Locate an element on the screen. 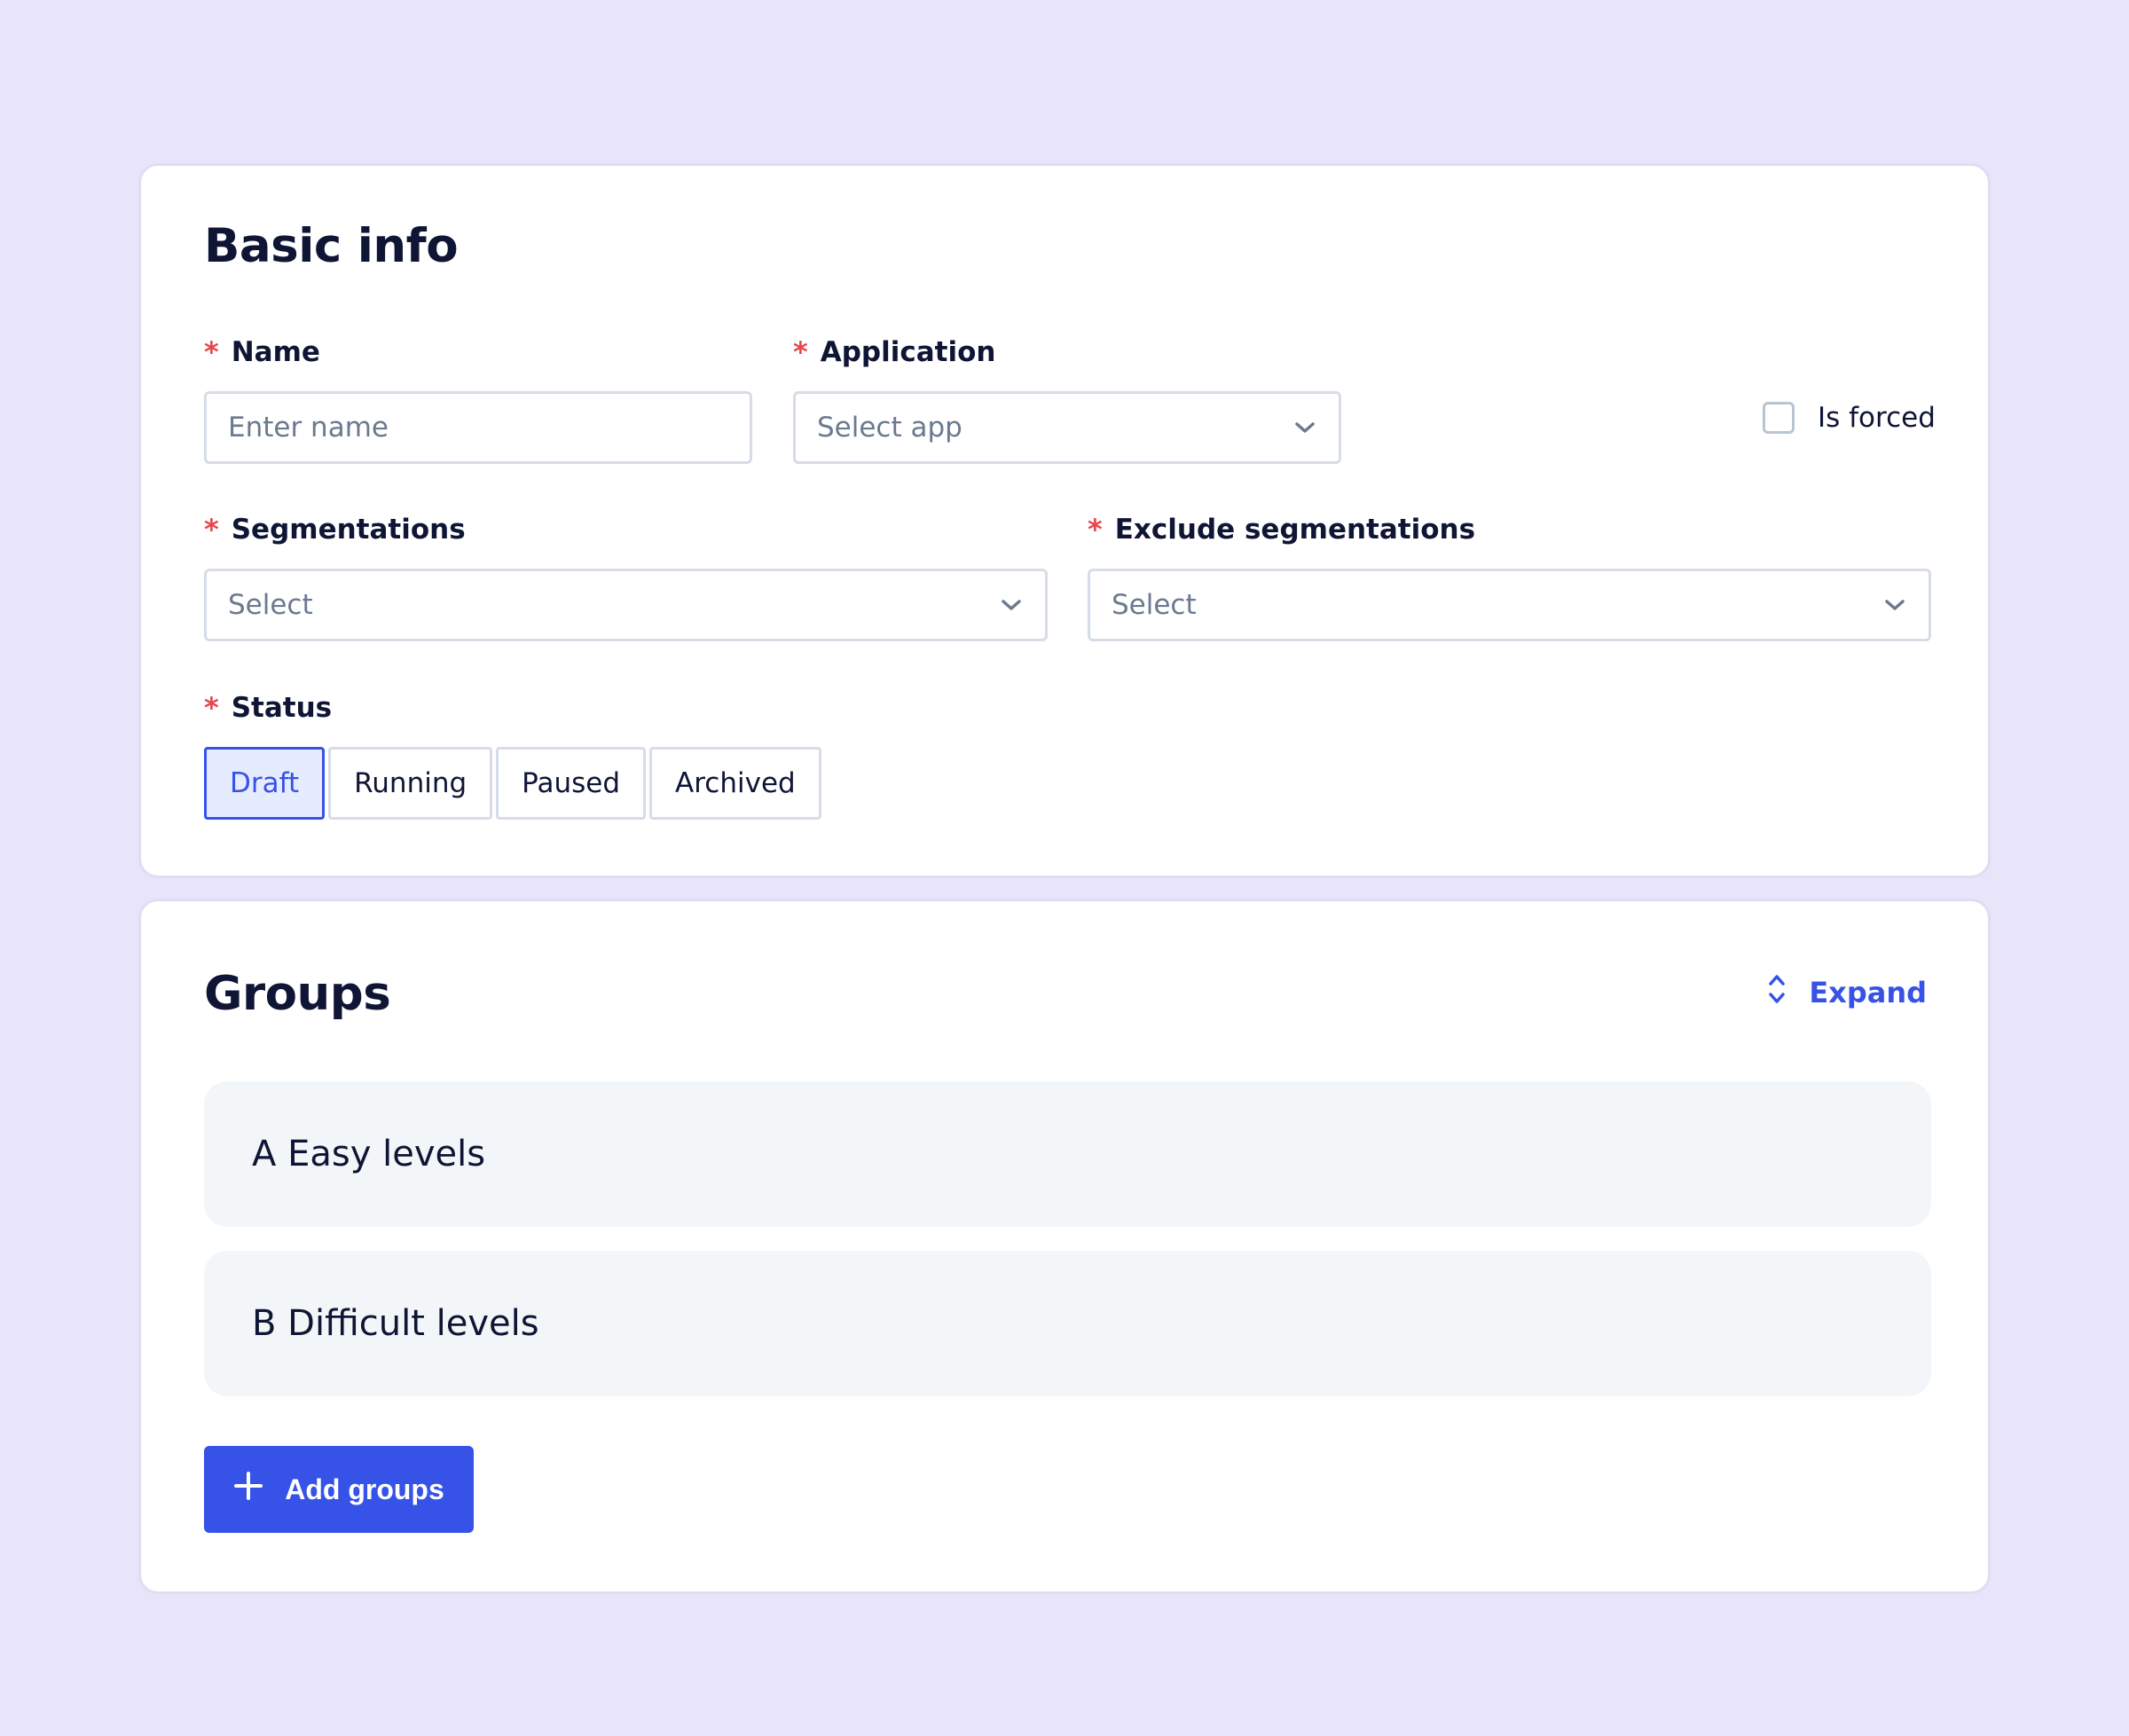  exclude-segmentations-field: * Exclude segmentations Select is located at coordinates (1510, 576).